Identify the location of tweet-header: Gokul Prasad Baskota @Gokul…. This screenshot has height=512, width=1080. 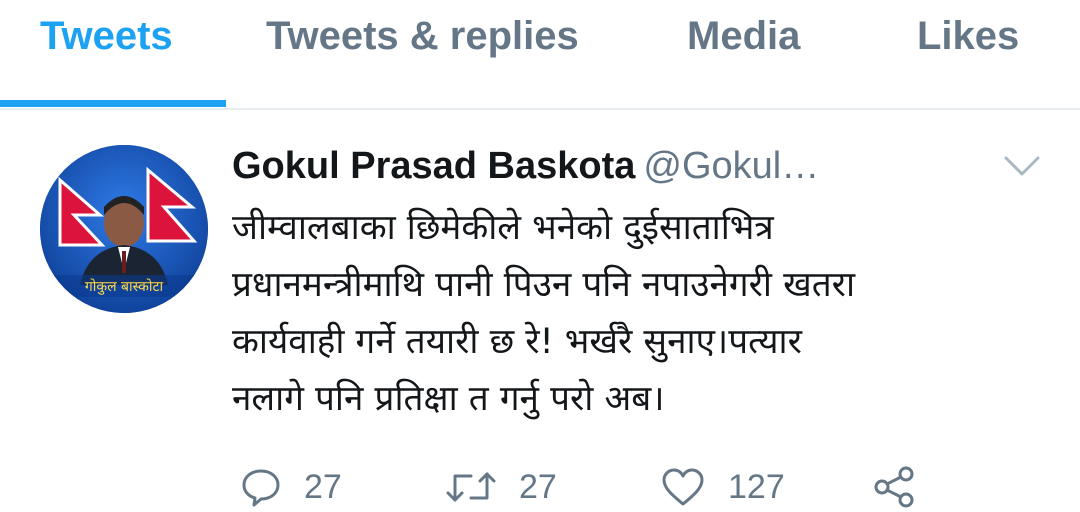
(525, 169).